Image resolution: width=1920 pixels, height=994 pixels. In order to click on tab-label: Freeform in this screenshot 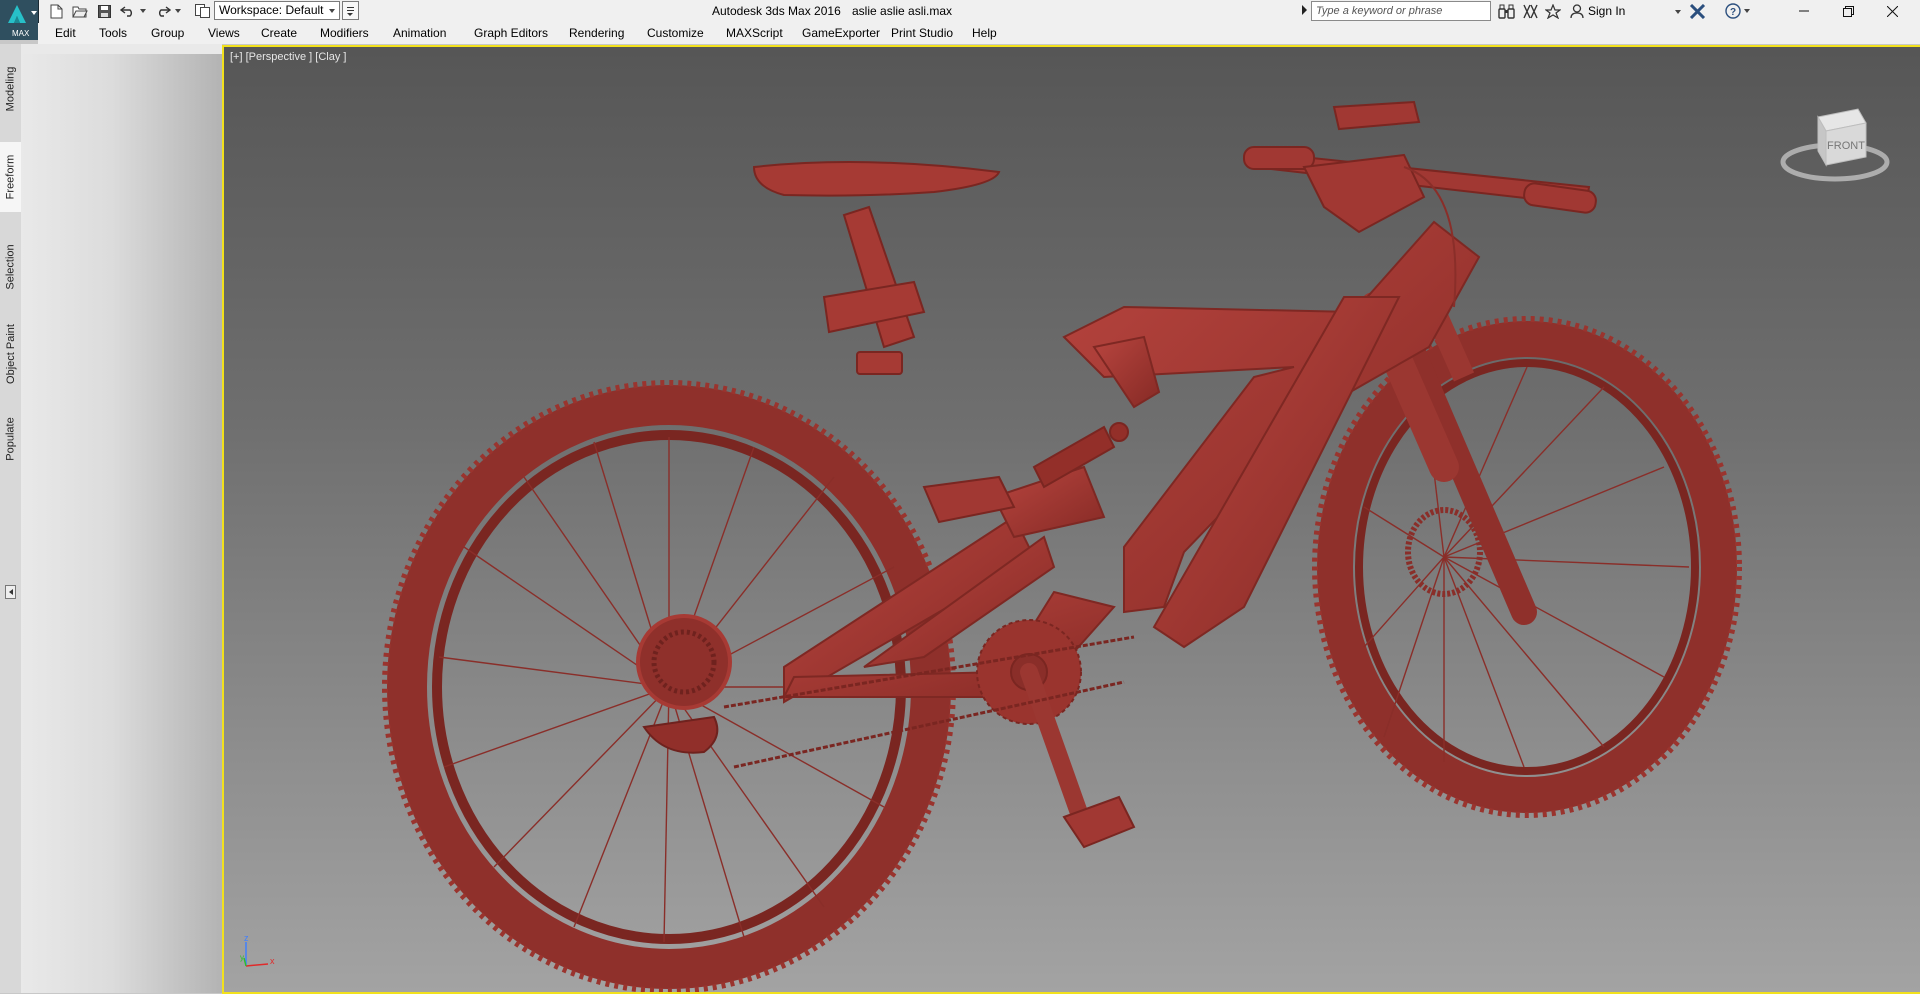, I will do `click(10, 177)`.